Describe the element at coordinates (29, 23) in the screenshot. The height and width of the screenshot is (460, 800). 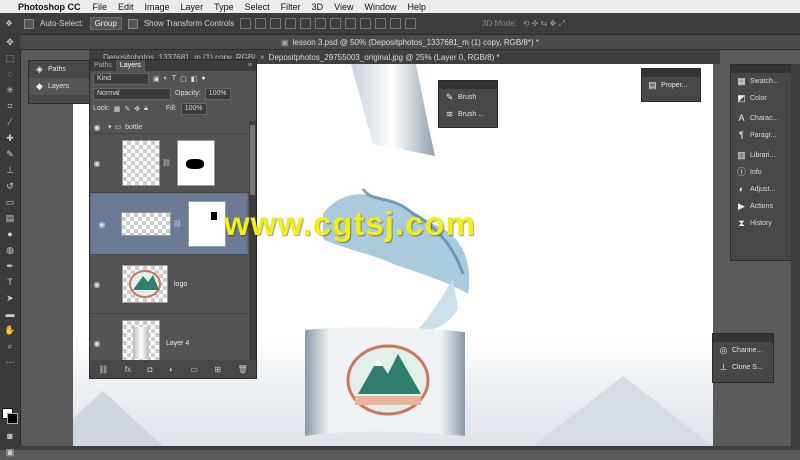
I see `auto-select-checkbox` at that location.